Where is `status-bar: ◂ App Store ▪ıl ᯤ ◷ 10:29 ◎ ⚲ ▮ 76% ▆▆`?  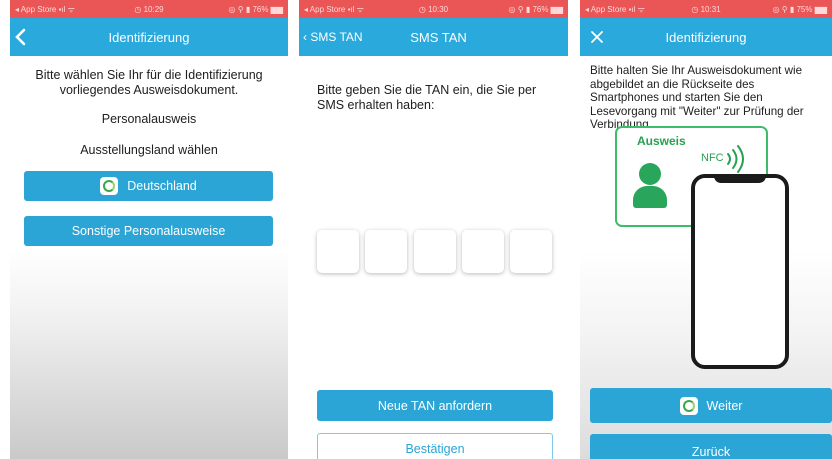
status-bar: ◂ App Store ▪ıl ᯤ ◷ 10:29 ◎ ⚲ ▮ 76% ▆▆ is located at coordinates (149, 9).